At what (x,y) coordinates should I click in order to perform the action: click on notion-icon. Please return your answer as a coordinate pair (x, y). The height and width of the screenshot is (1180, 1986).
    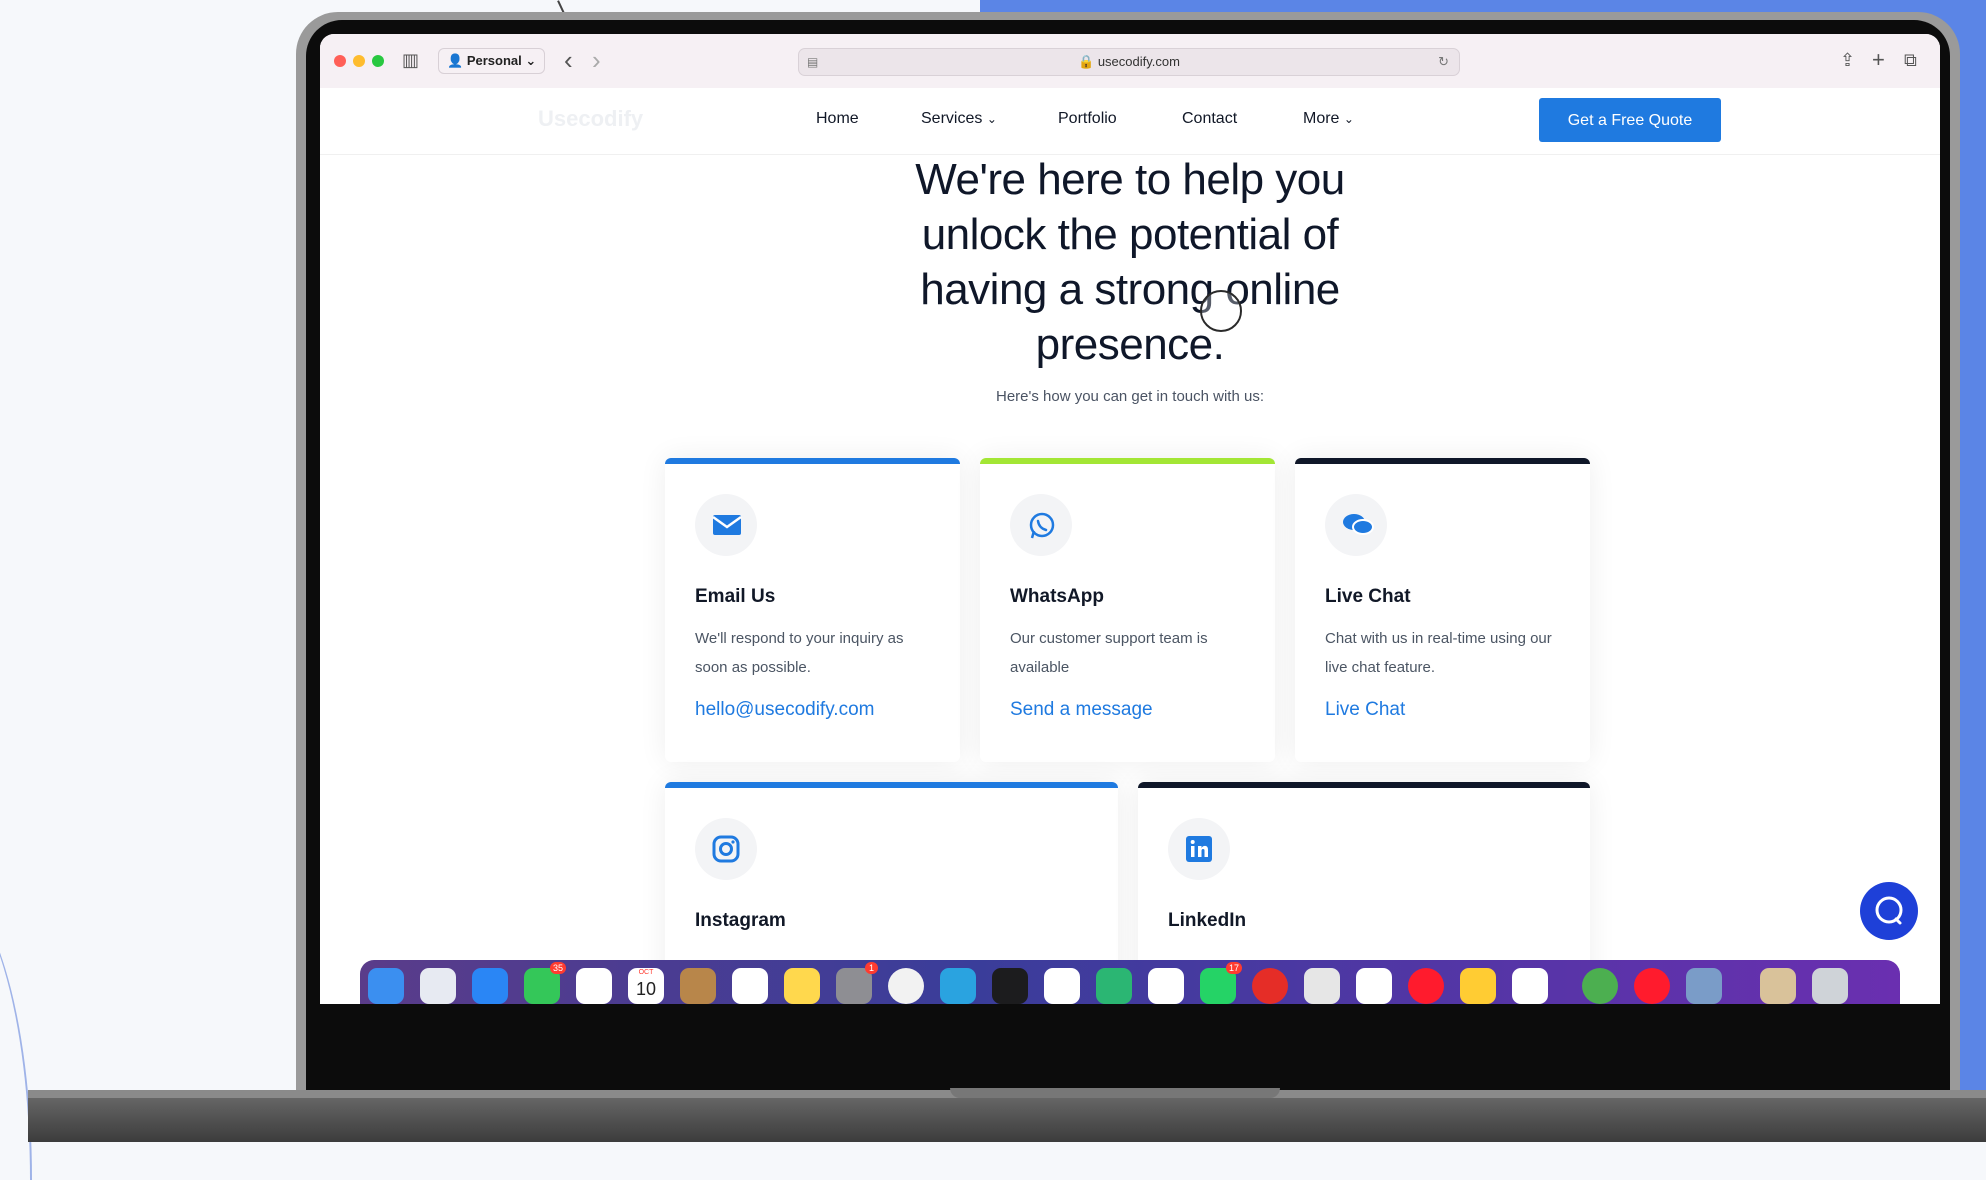
    Looking at the image, I should click on (1374, 986).